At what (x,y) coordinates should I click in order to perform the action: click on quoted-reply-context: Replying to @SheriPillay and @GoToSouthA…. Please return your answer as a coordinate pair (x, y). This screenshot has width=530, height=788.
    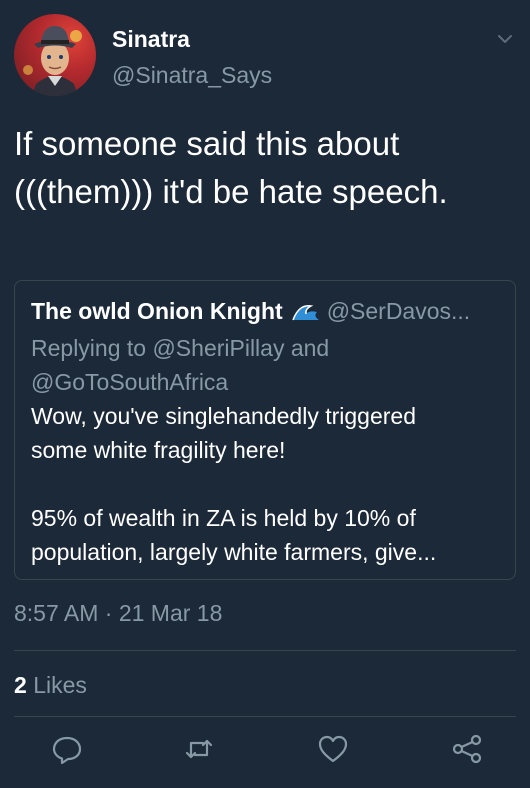
    Looking at the image, I should click on (265, 365).